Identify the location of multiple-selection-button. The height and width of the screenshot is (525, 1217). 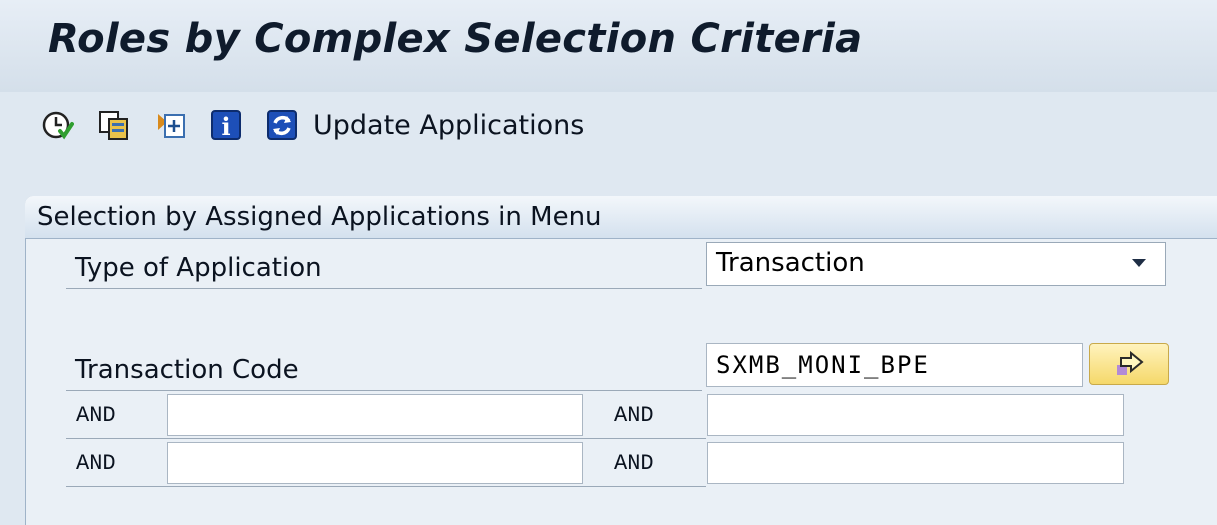
(1129, 364).